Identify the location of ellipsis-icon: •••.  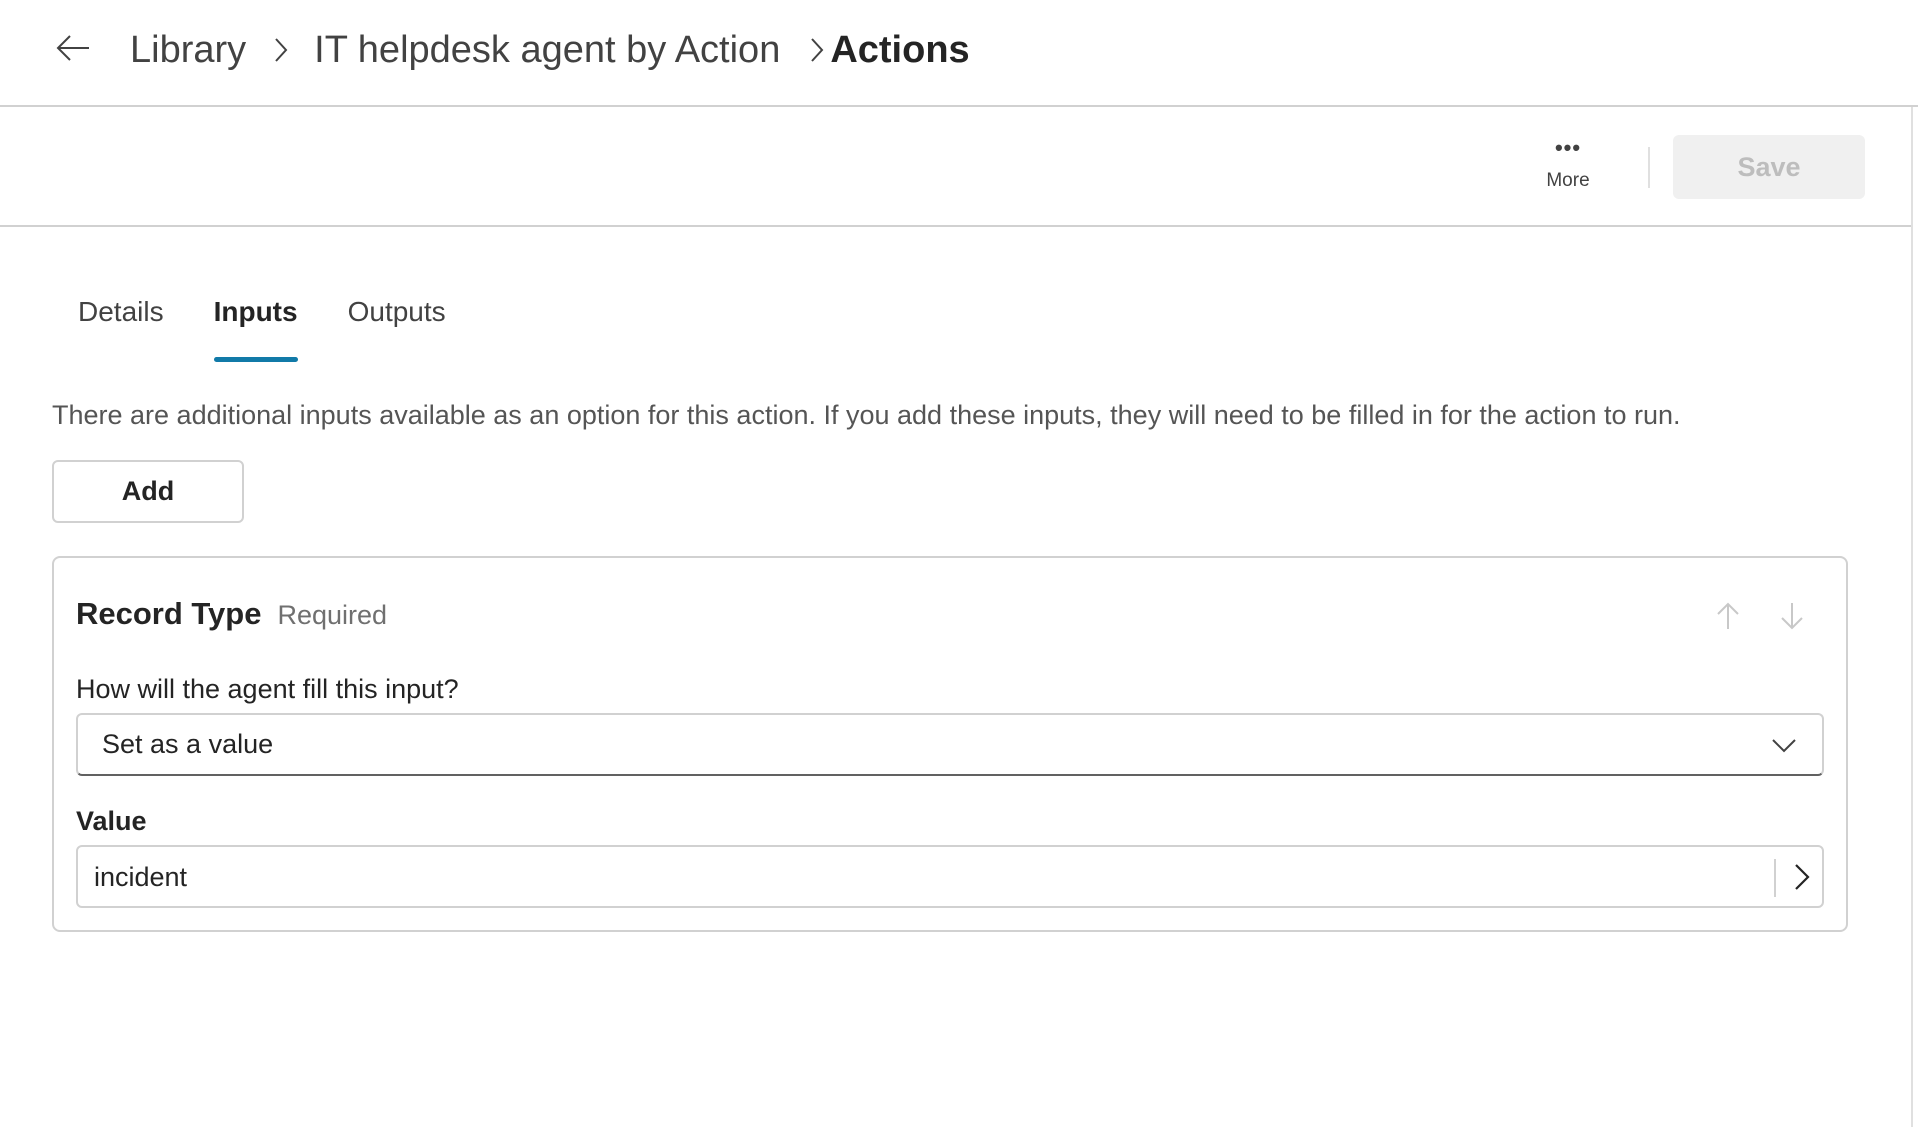
(1568, 147).